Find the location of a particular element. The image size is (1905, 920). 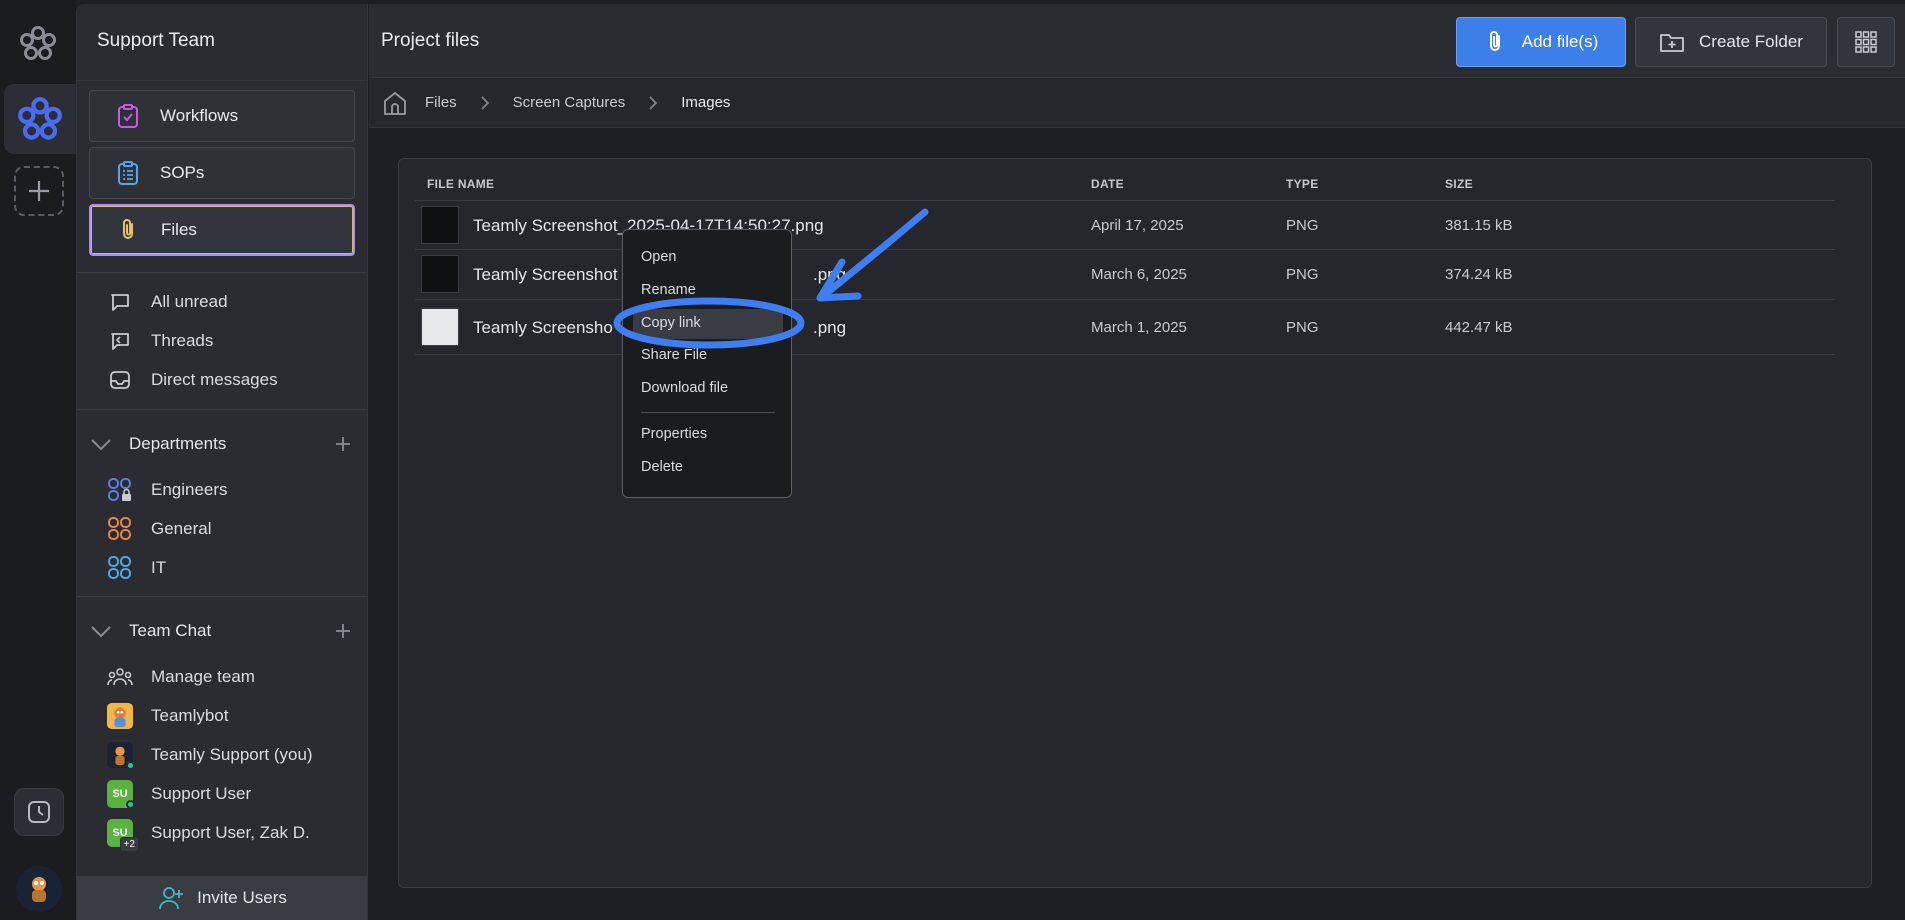

sidebar-card-label: Workflows is located at coordinates (199, 115).